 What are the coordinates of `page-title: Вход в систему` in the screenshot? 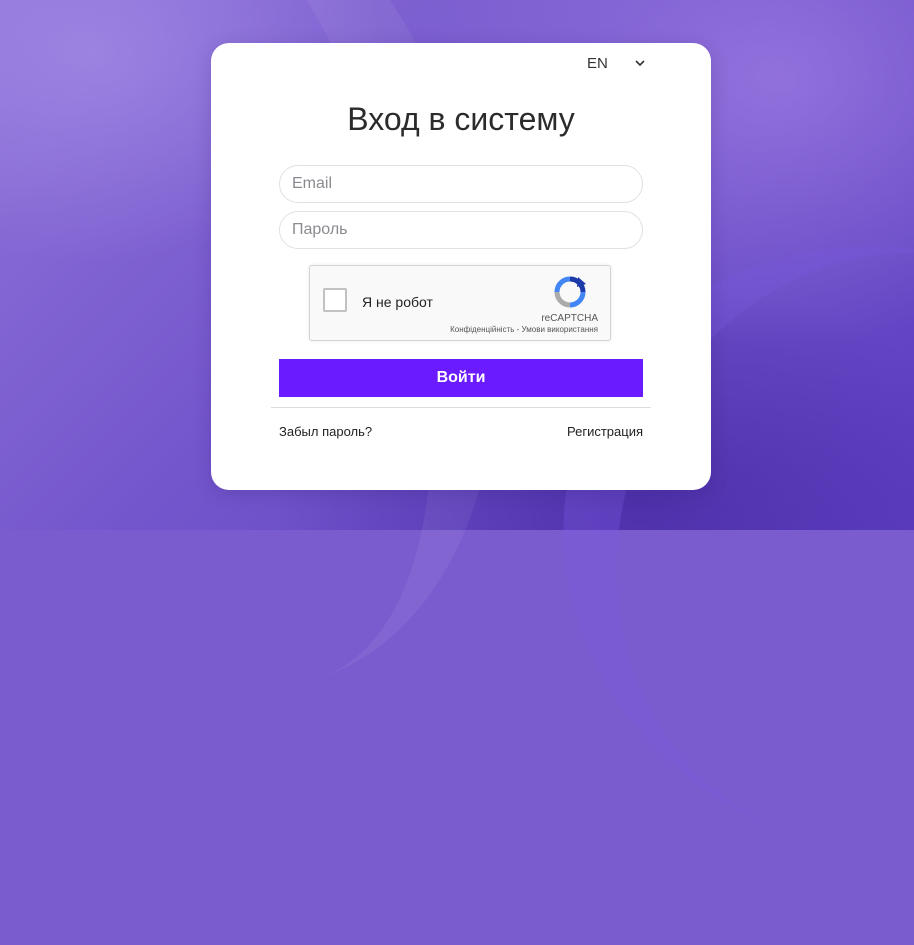 It's located at (461, 119).